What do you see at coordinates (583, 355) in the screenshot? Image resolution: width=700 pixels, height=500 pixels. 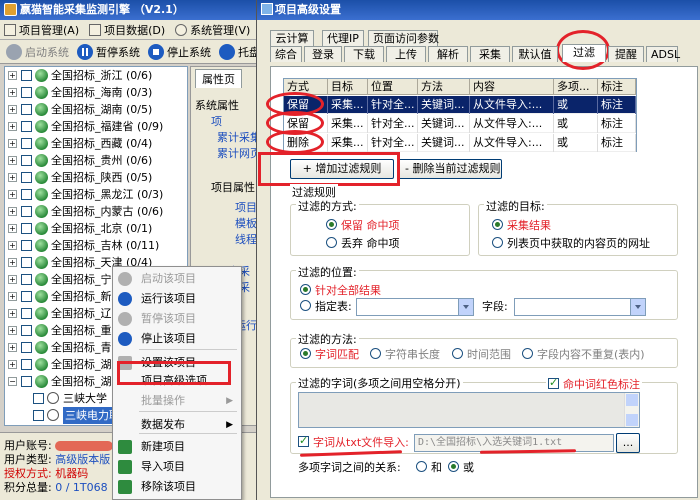 I see `approach-unique-radio: 字段内容不重复(表内)` at bounding box center [583, 355].